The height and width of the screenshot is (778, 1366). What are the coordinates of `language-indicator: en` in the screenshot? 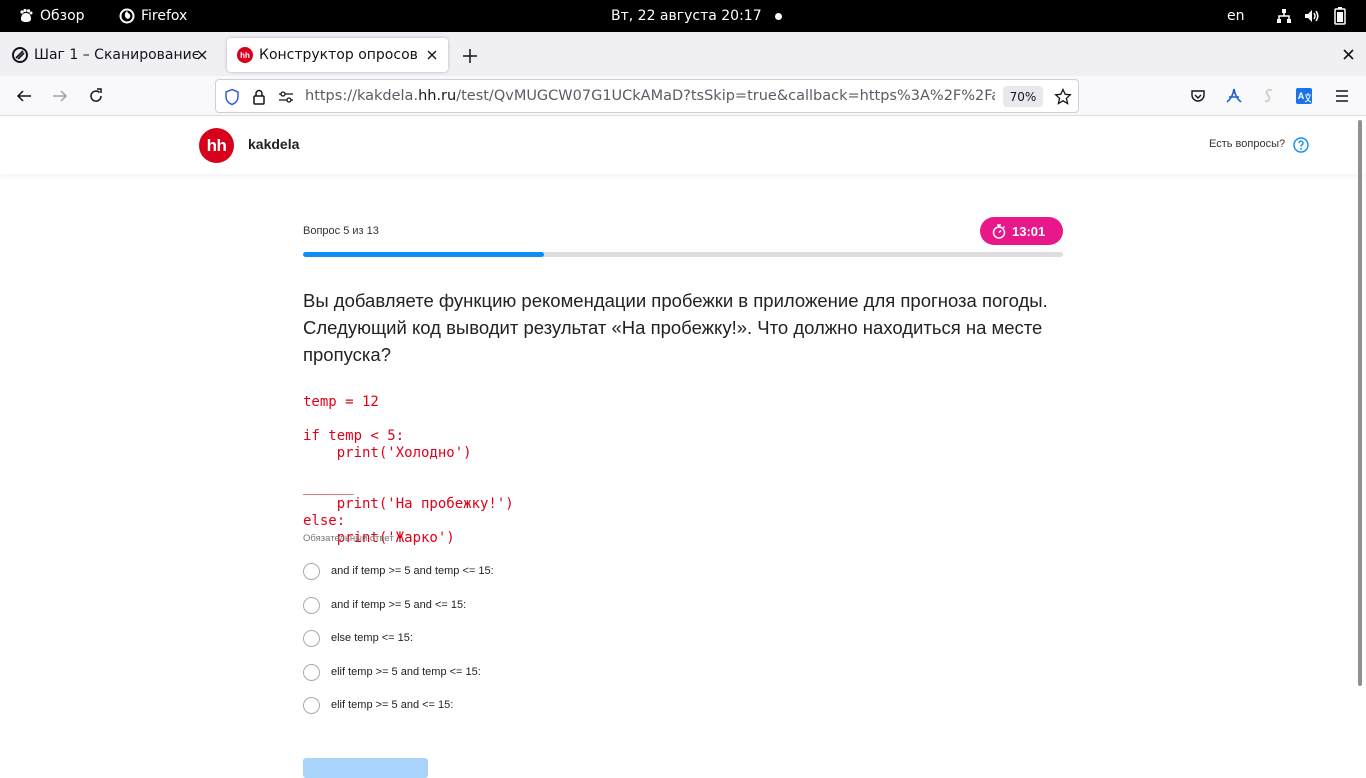 It's located at (1236, 16).